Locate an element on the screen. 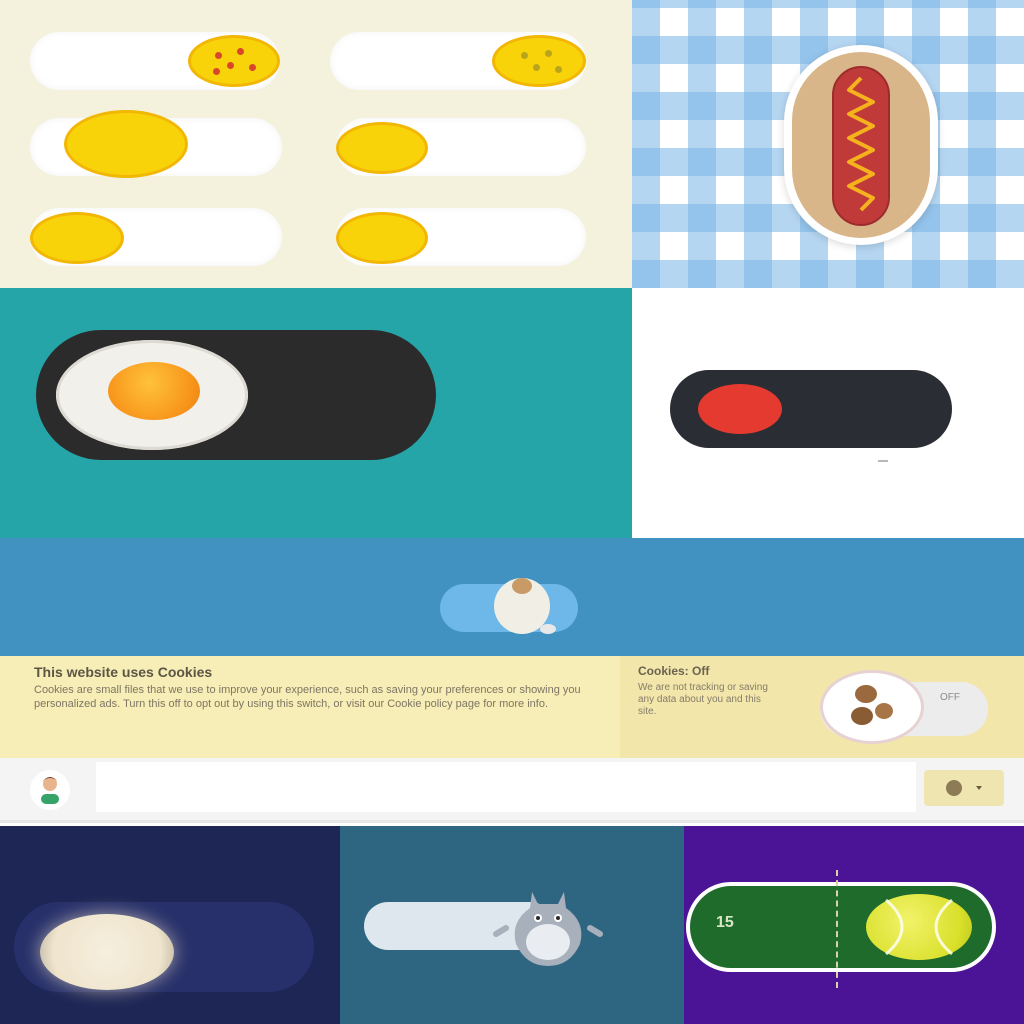  red-toggle-panel is located at coordinates (828, 413).